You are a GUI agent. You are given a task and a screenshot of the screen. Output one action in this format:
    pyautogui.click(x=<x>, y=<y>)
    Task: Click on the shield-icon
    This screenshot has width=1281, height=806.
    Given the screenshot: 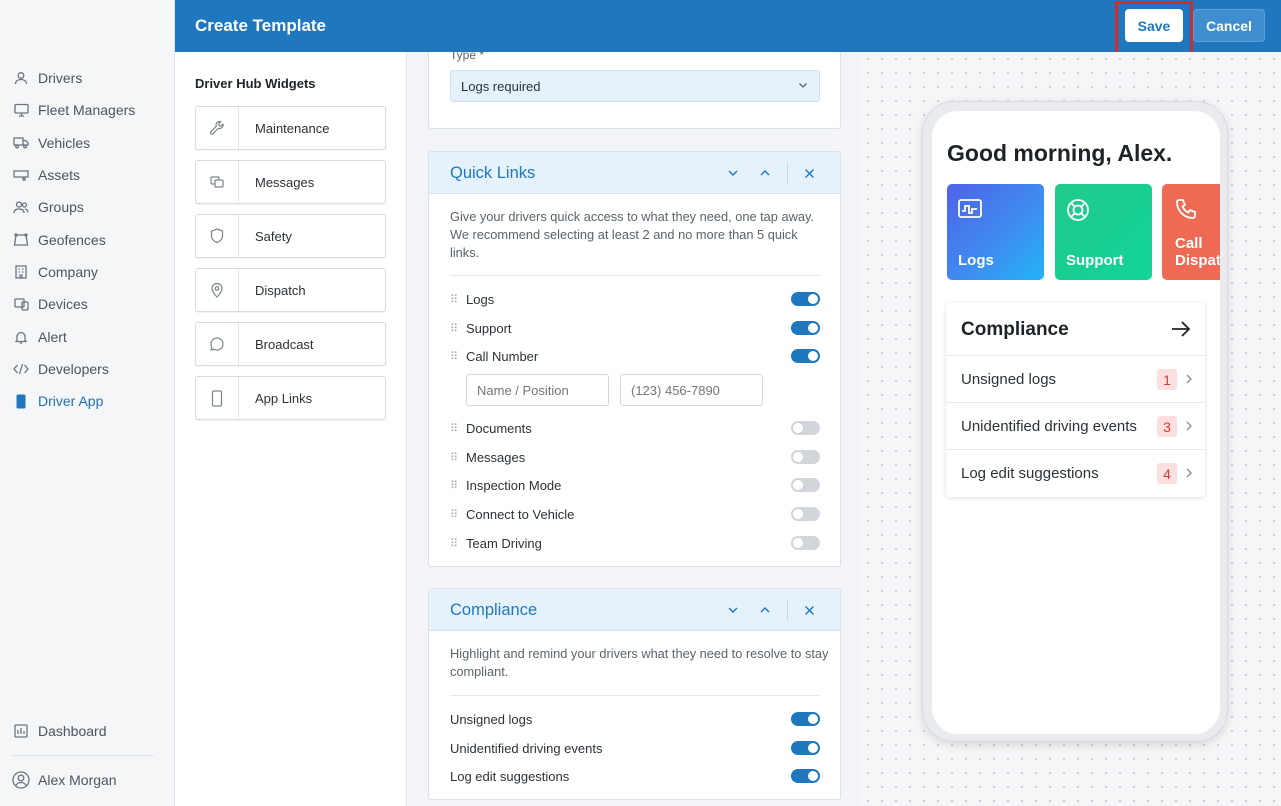 What is the action you would take?
    pyautogui.click(x=217, y=236)
    